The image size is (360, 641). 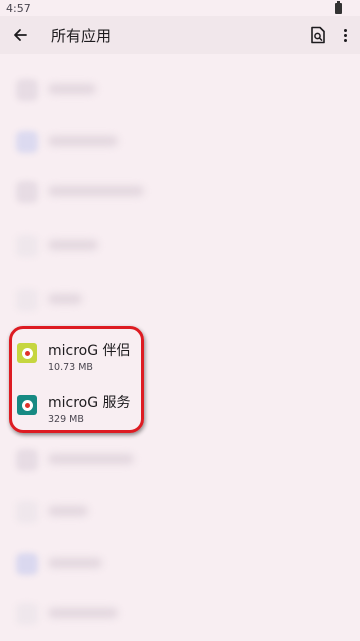 I want to click on status-time: 4:57, so click(x=18, y=8).